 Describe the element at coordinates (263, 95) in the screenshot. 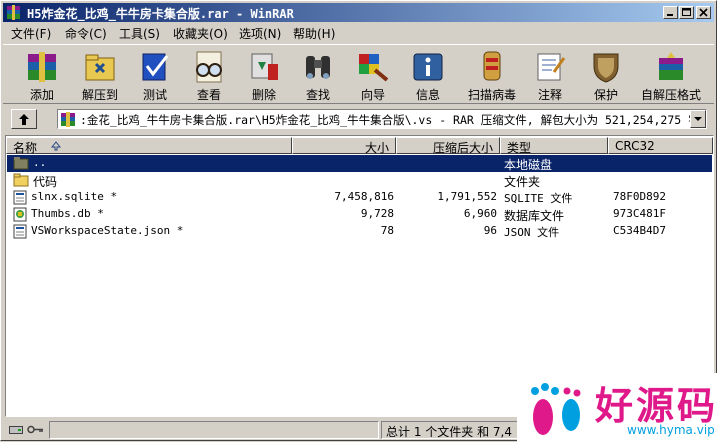

I see `delete-label: 删除` at that location.